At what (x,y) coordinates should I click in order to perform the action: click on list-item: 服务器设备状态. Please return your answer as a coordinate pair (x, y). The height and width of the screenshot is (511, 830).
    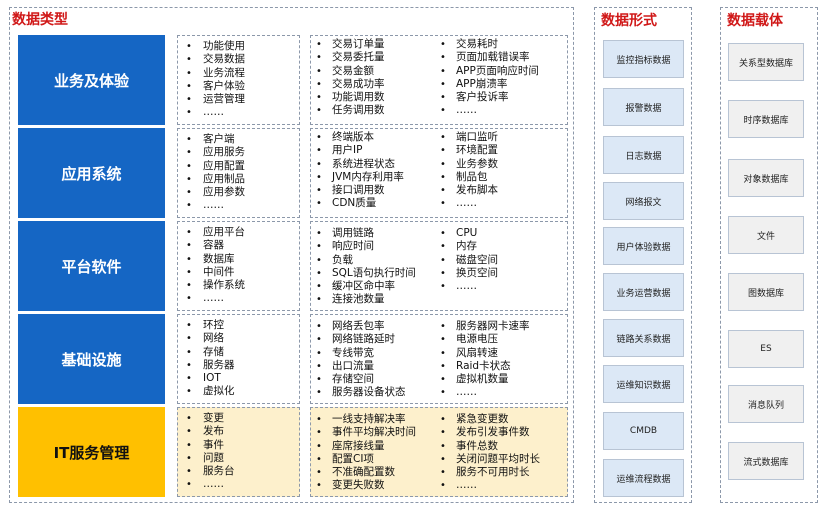
    Looking at the image, I should click on (358, 393).